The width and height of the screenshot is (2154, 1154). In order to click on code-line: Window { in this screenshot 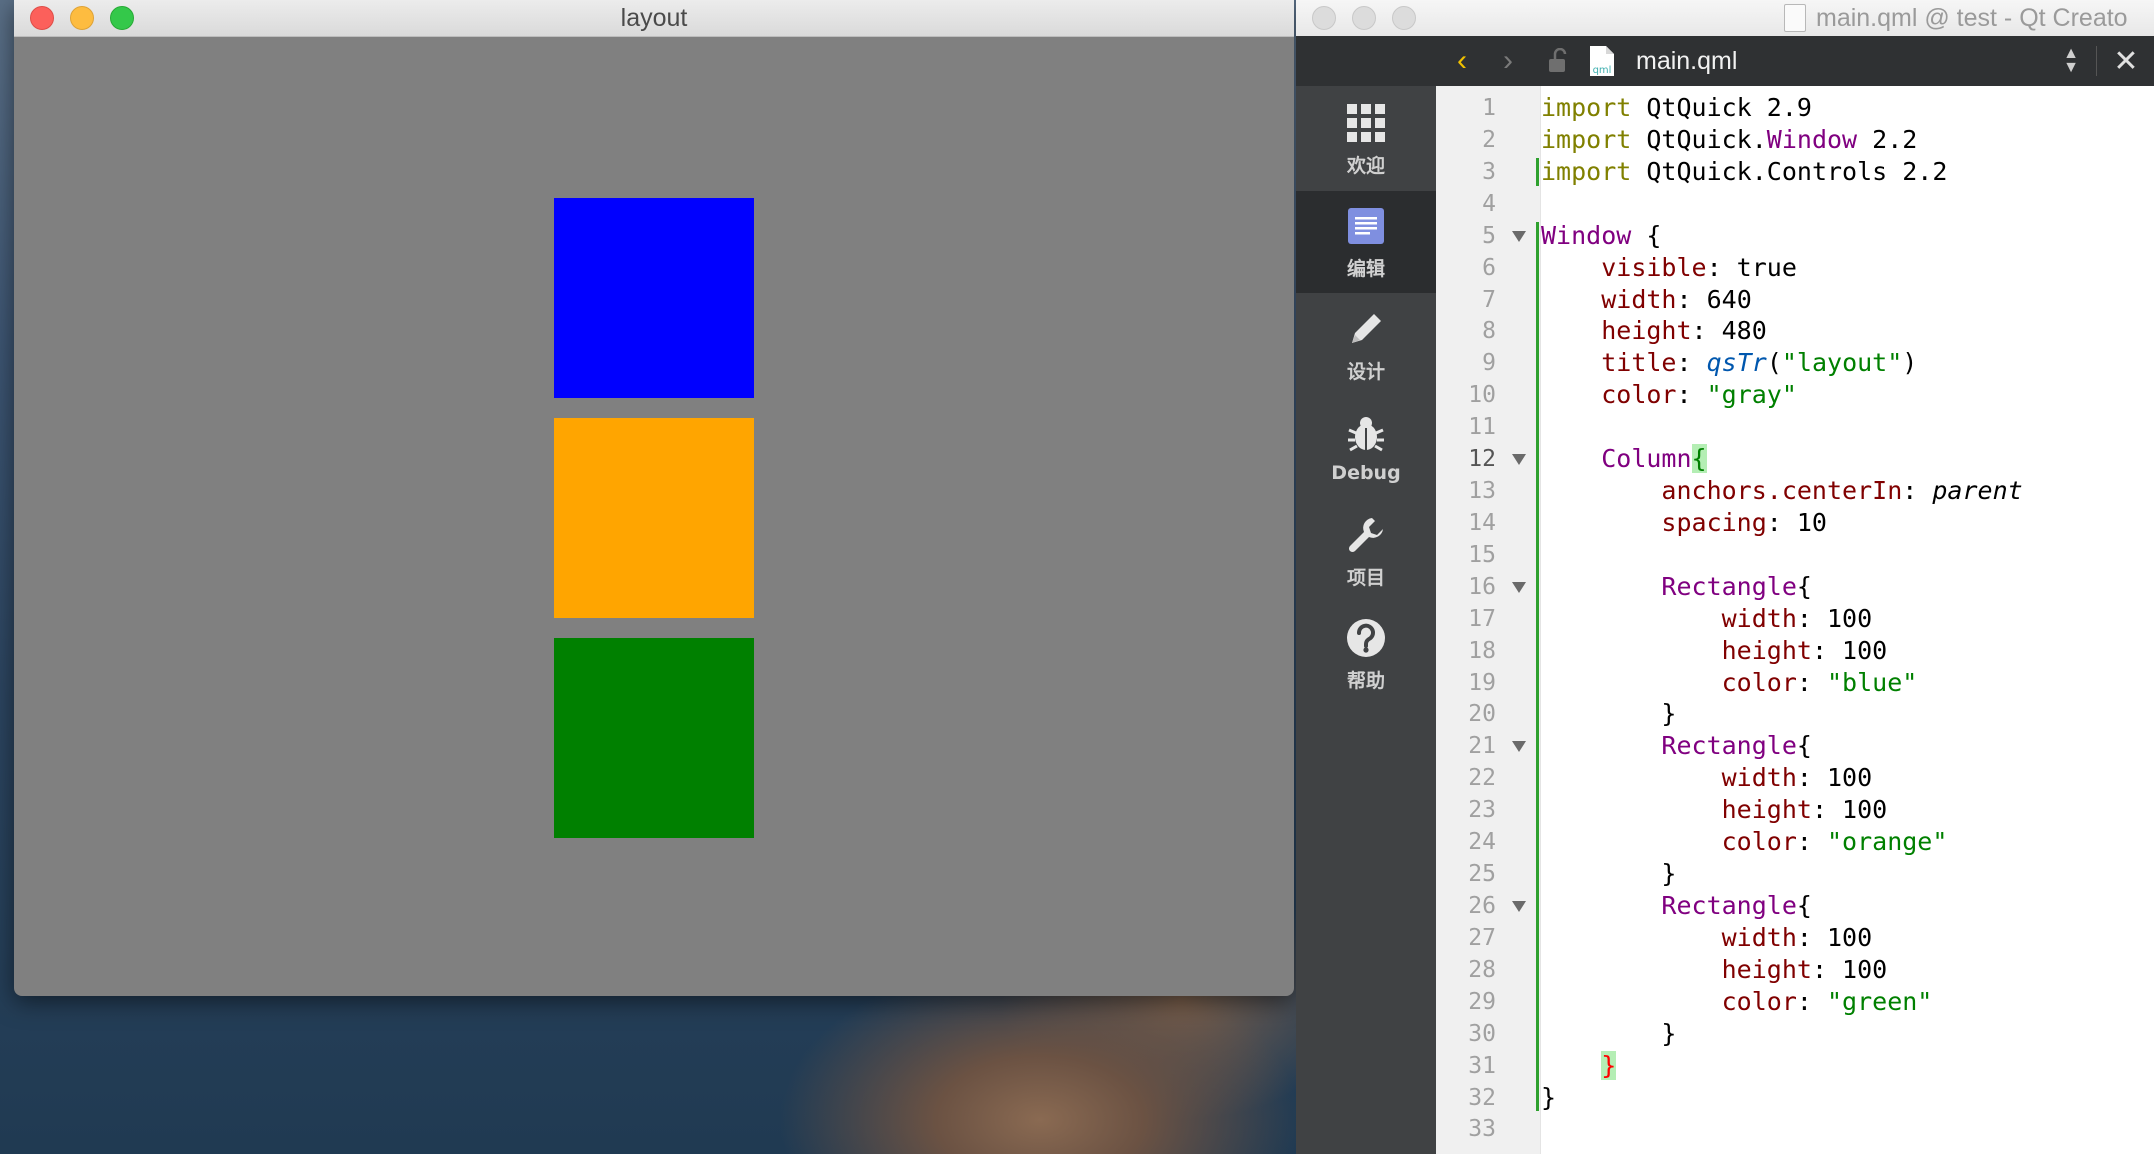, I will do `click(1601, 235)`.